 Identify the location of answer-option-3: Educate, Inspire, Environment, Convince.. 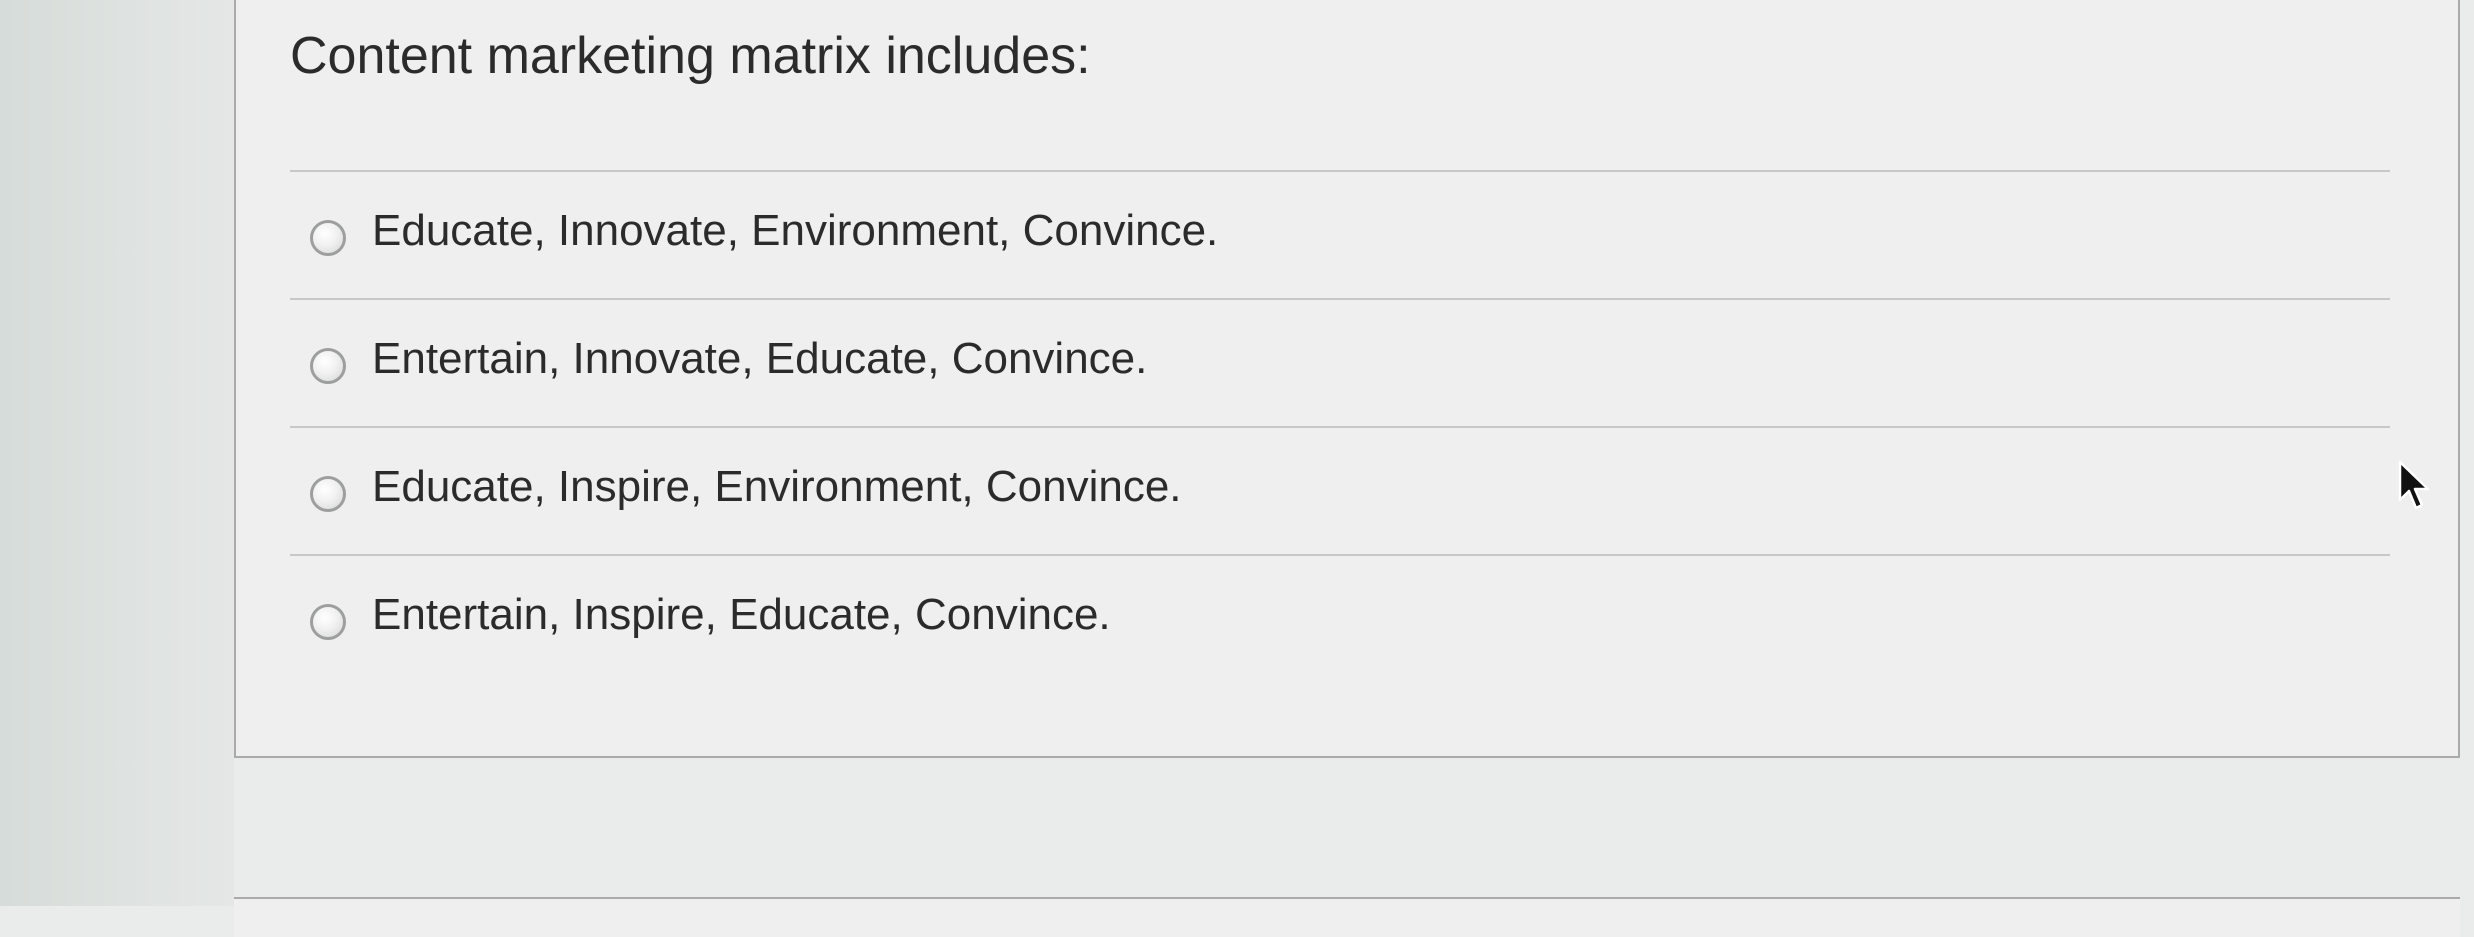
(1340, 490).